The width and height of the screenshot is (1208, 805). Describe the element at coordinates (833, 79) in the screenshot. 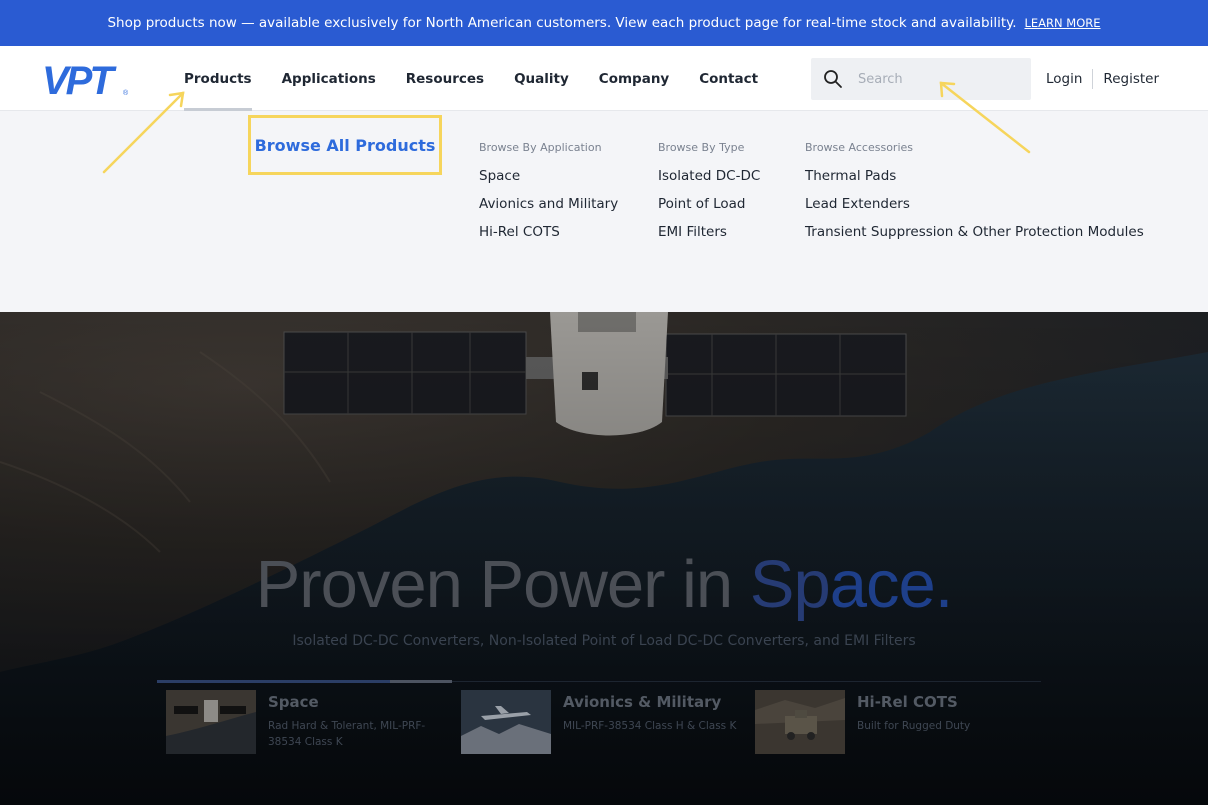

I see `search-icon` at that location.